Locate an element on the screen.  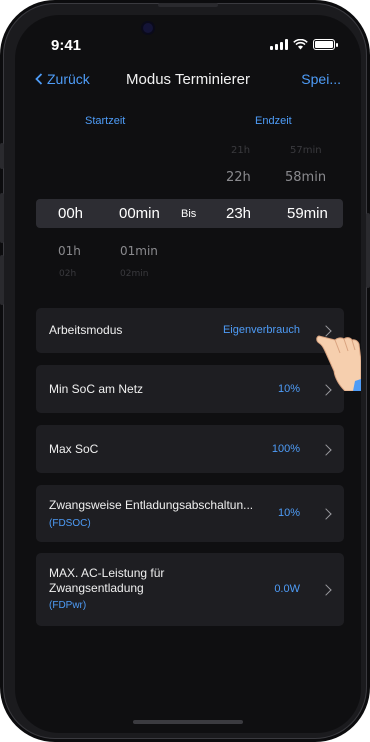
battery-icon is located at coordinates (325, 44).